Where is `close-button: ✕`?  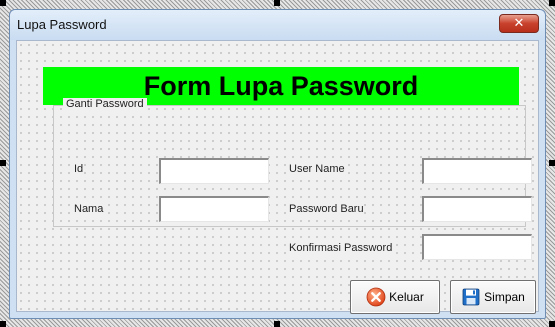
close-button: ✕ is located at coordinates (519, 23).